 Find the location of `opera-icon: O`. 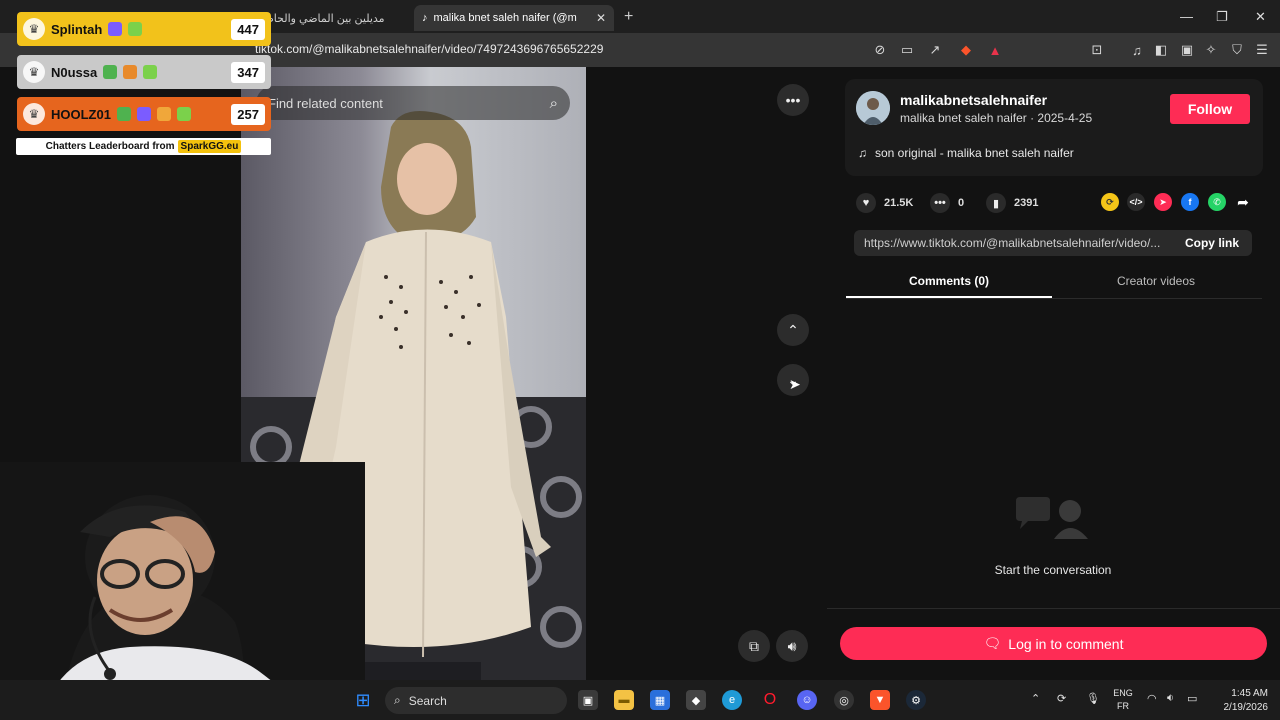

opera-icon: O is located at coordinates (770, 700).